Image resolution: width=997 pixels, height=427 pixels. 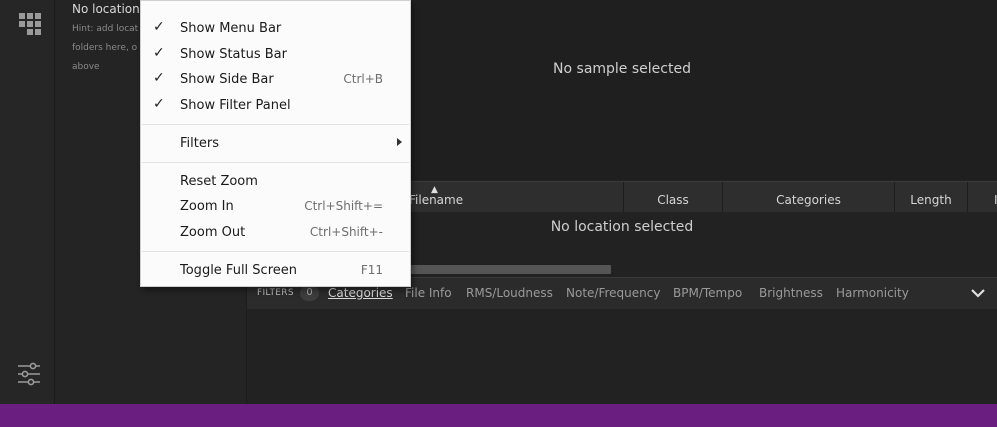 What do you see at coordinates (791, 293) in the screenshot?
I see `filter-tab-brightness: Brightness` at bounding box center [791, 293].